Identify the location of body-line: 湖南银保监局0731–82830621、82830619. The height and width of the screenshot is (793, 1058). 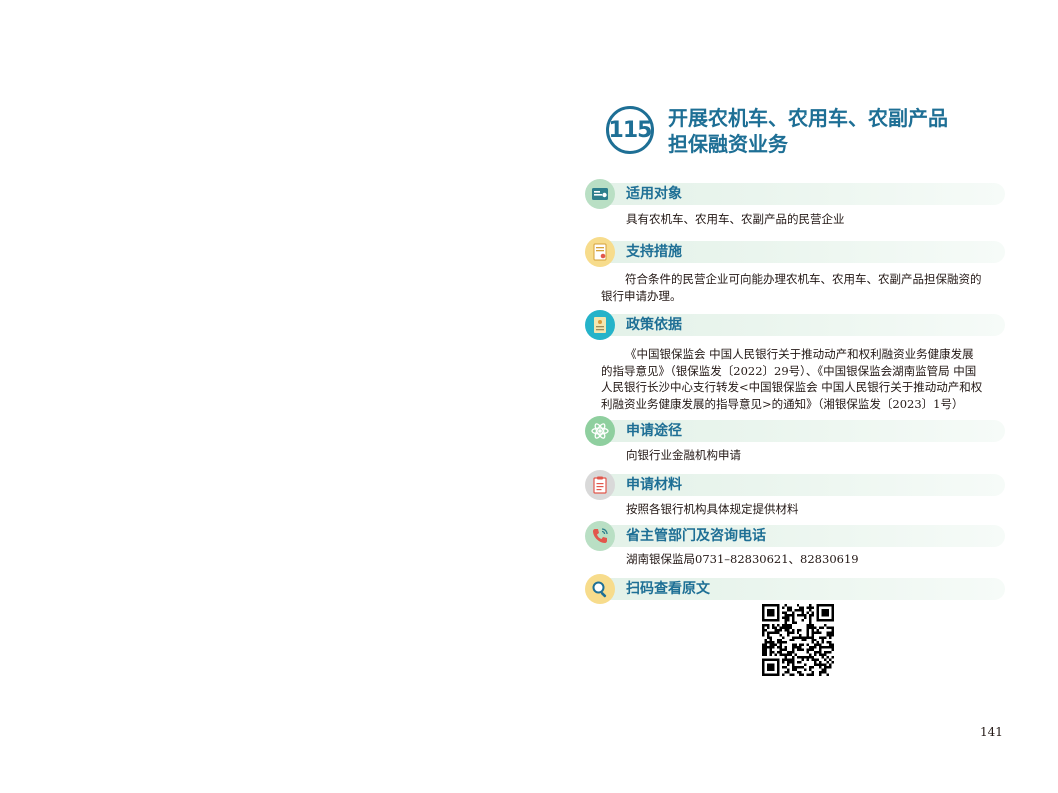
(742, 559).